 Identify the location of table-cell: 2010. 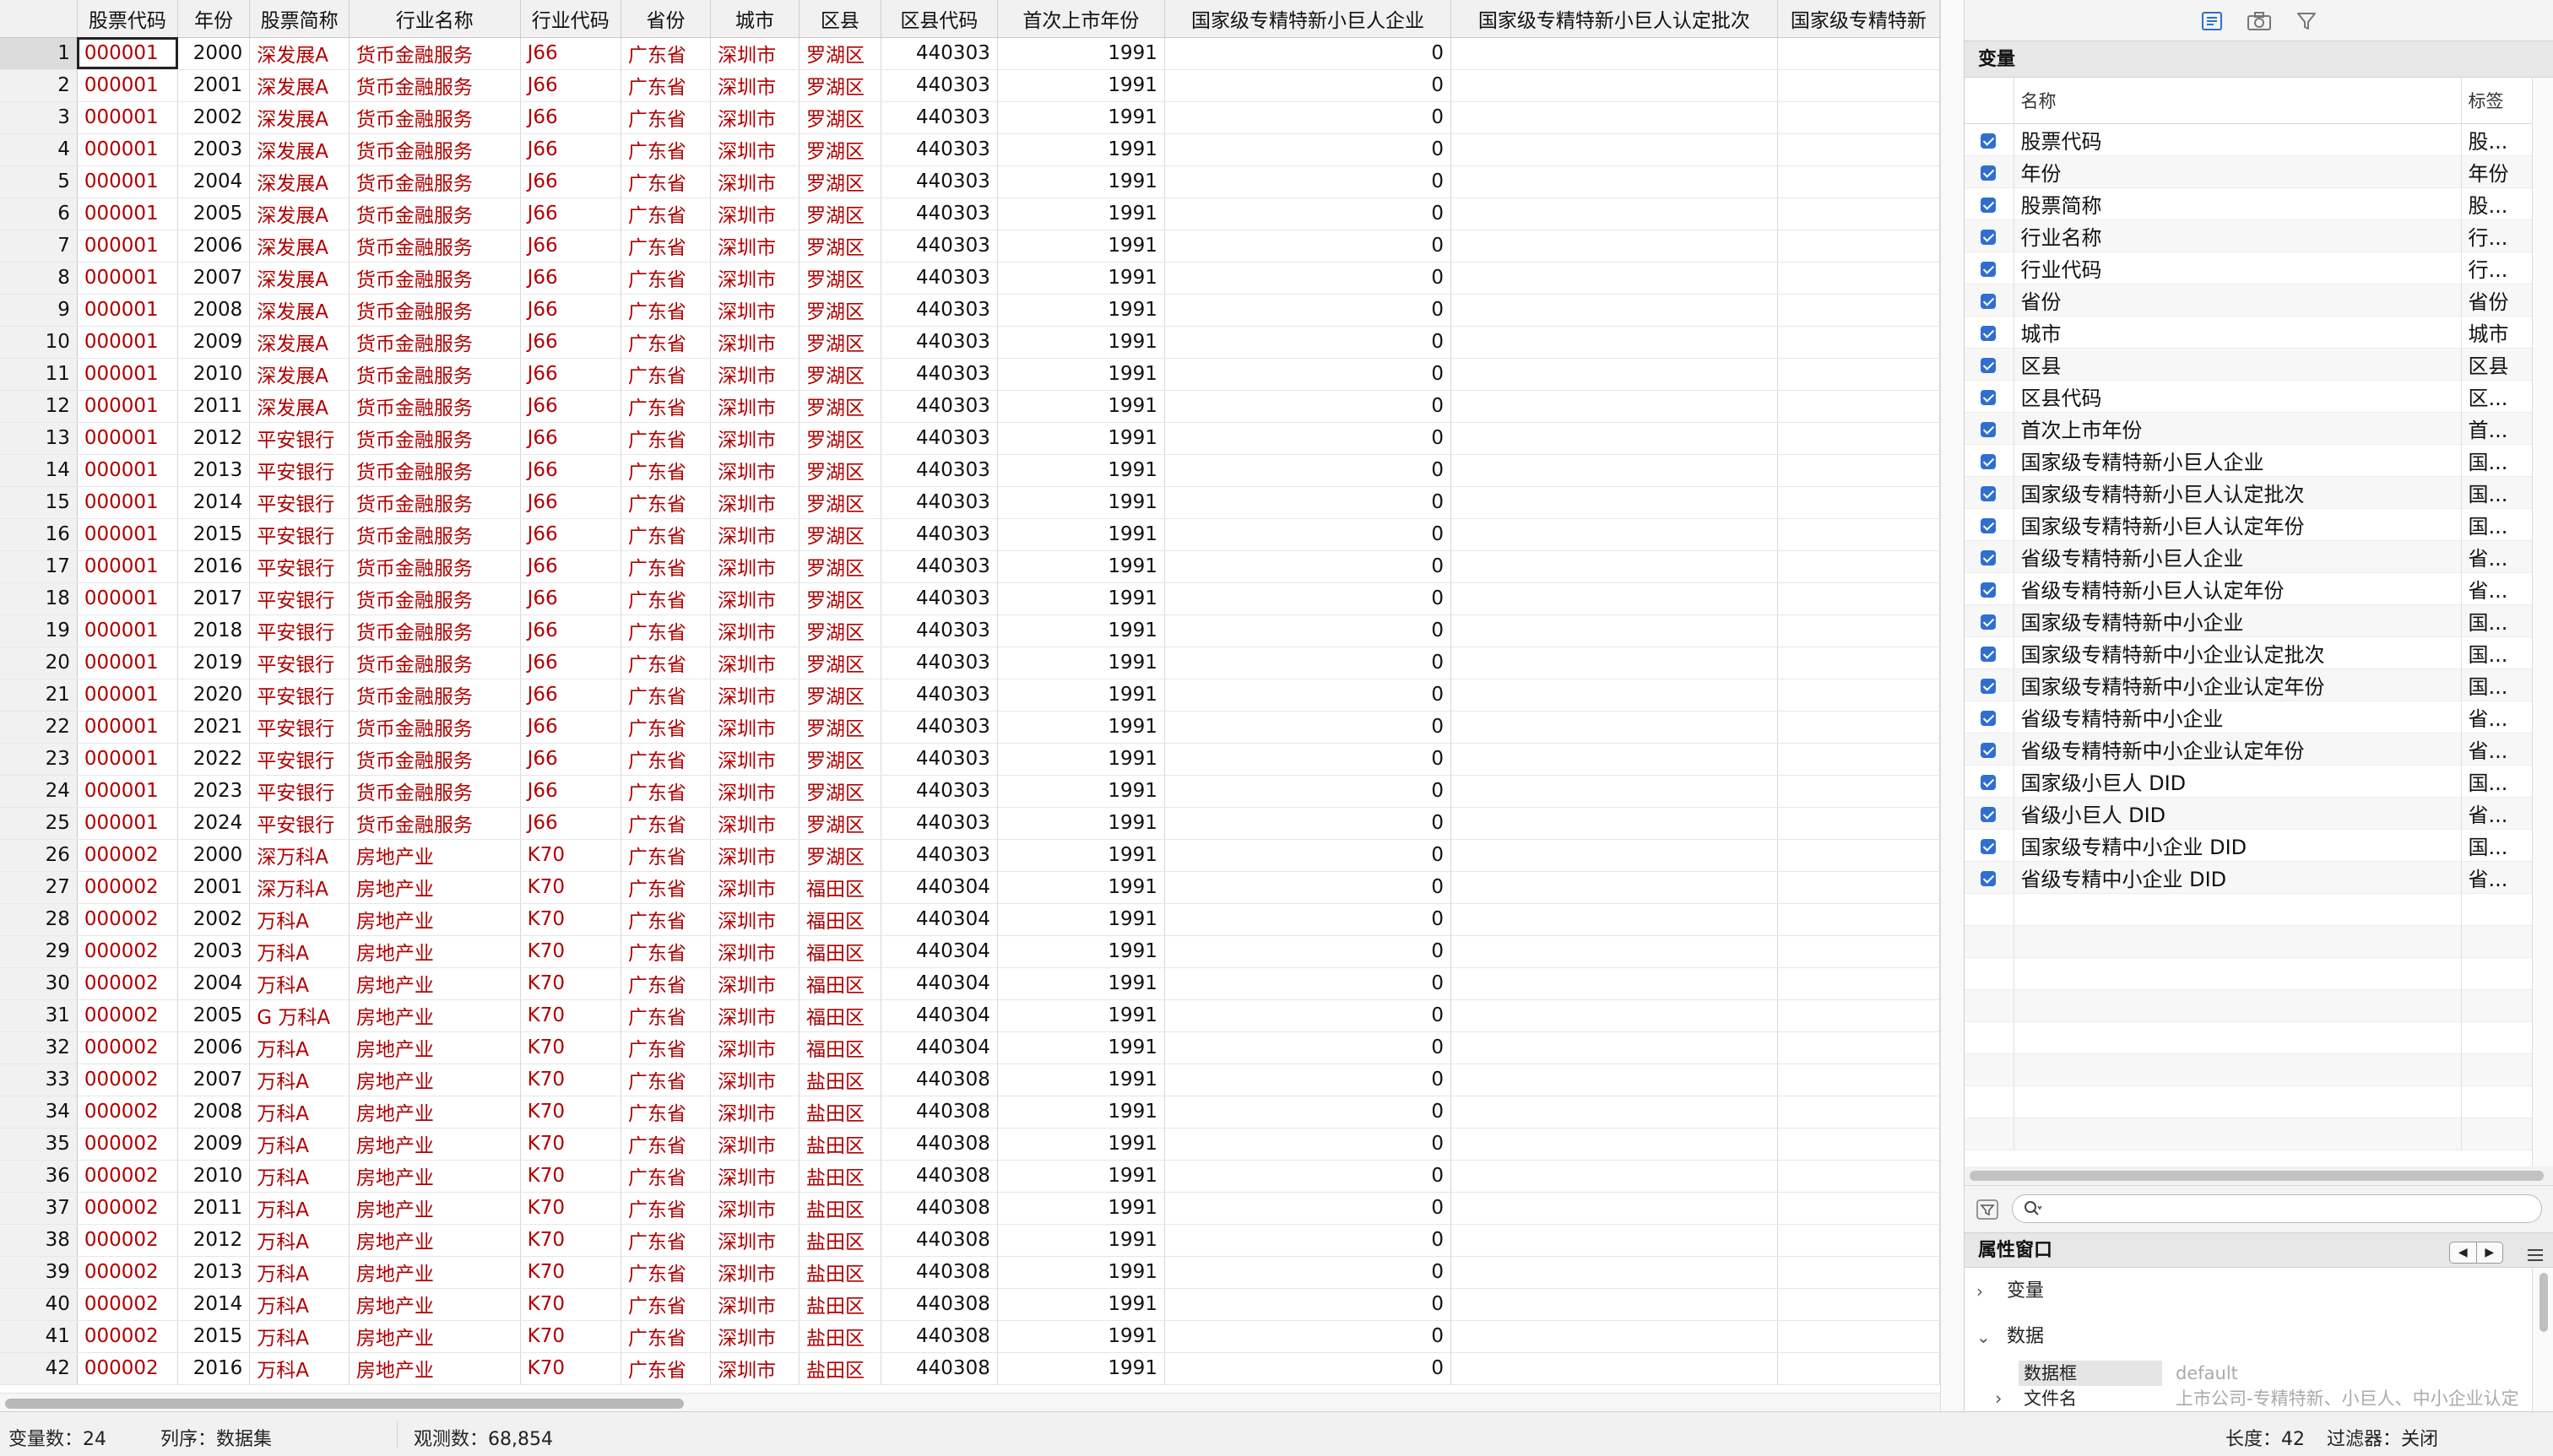
(214, 374).